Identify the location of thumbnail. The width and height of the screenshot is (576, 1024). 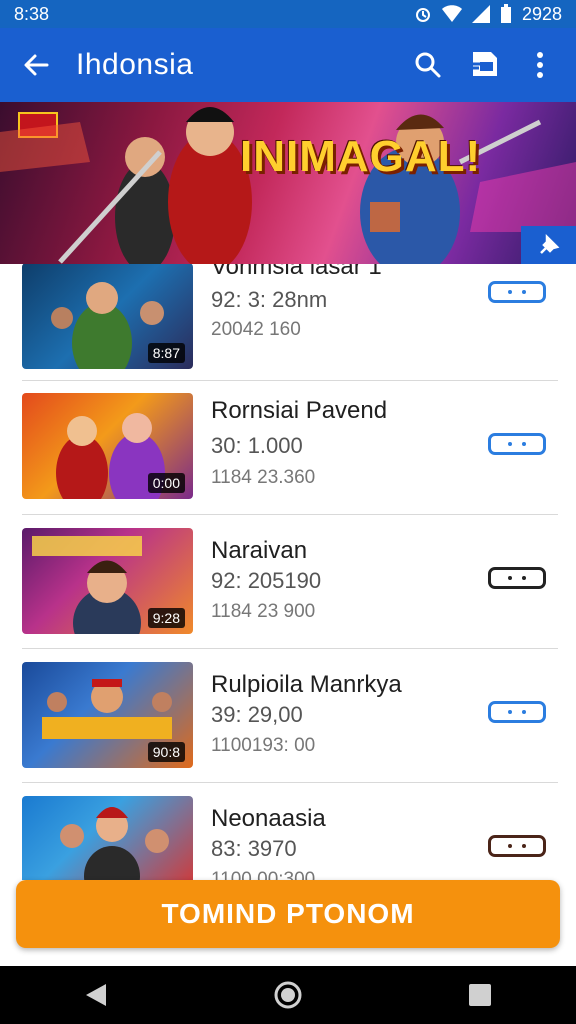
(107, 838).